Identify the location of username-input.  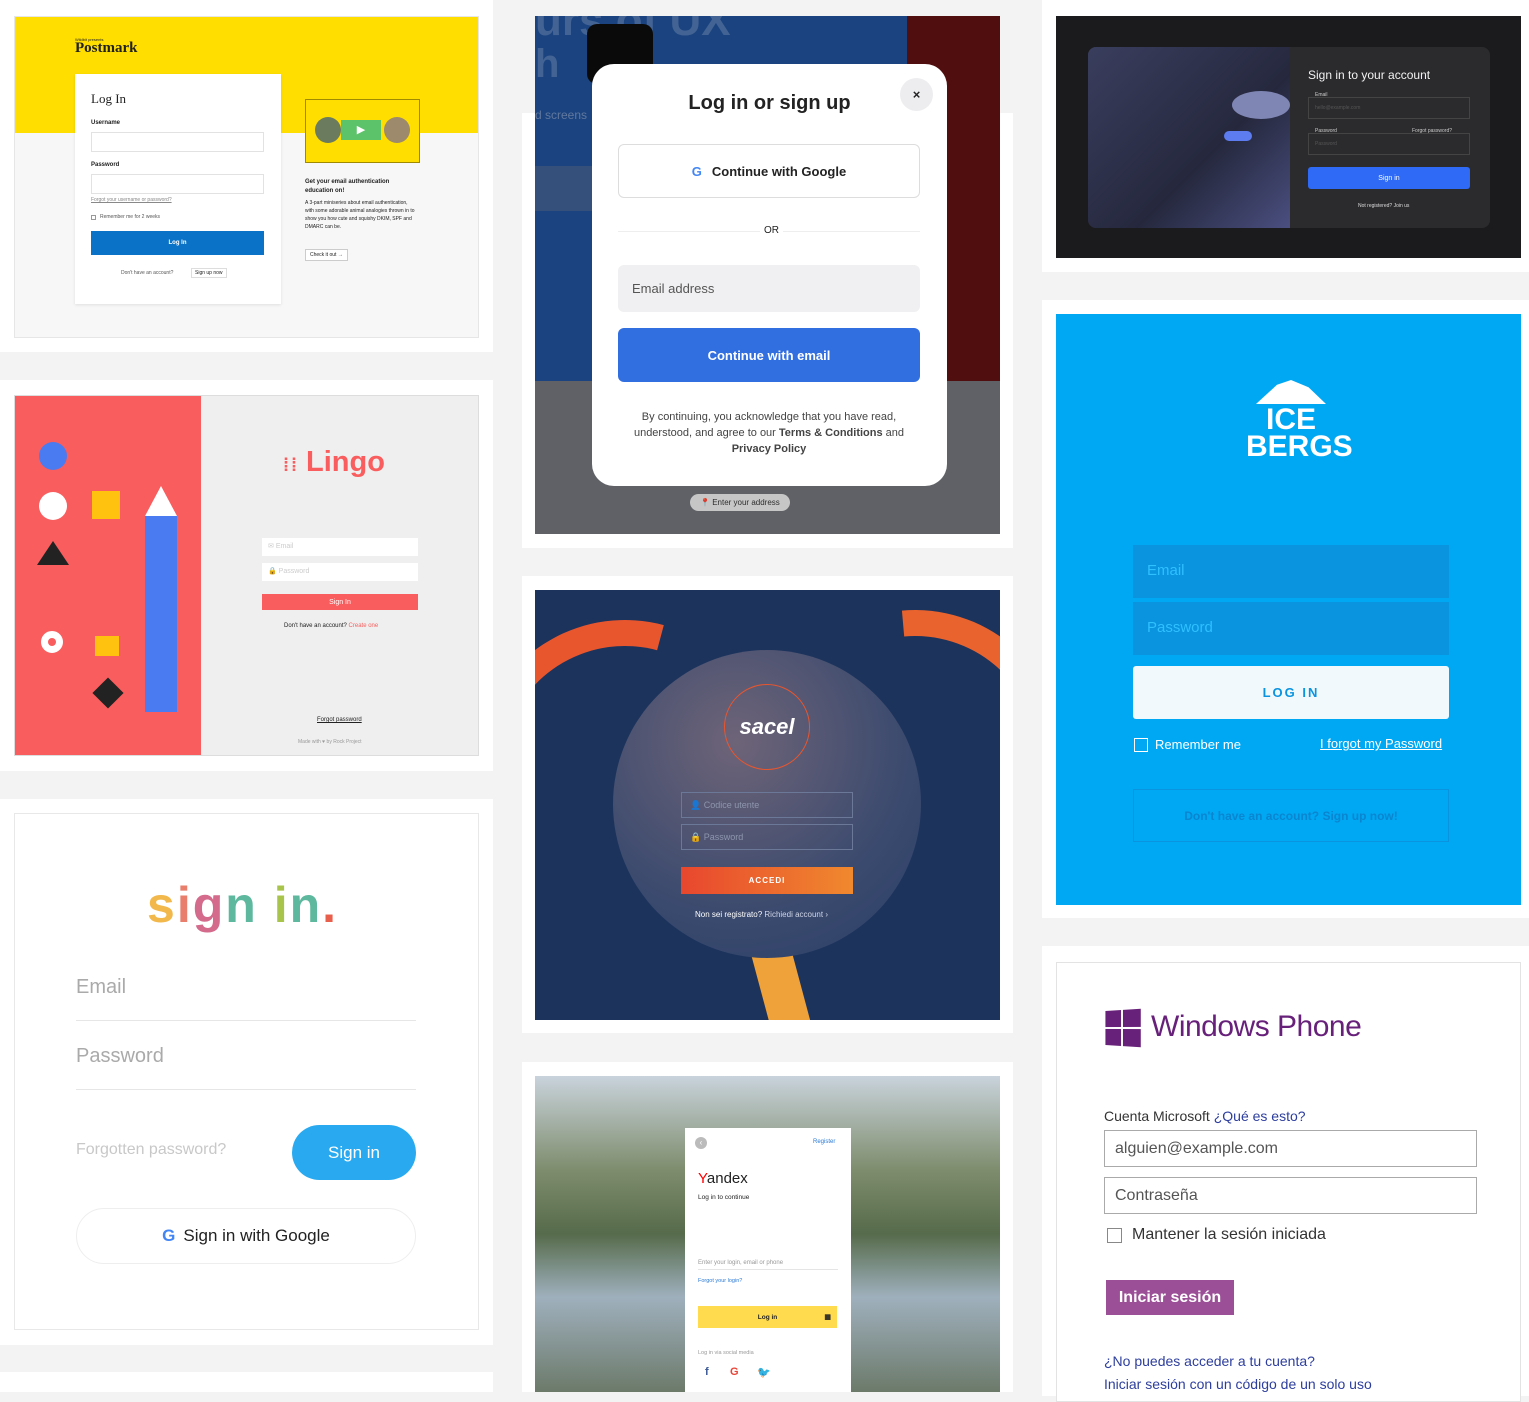
(177, 142).